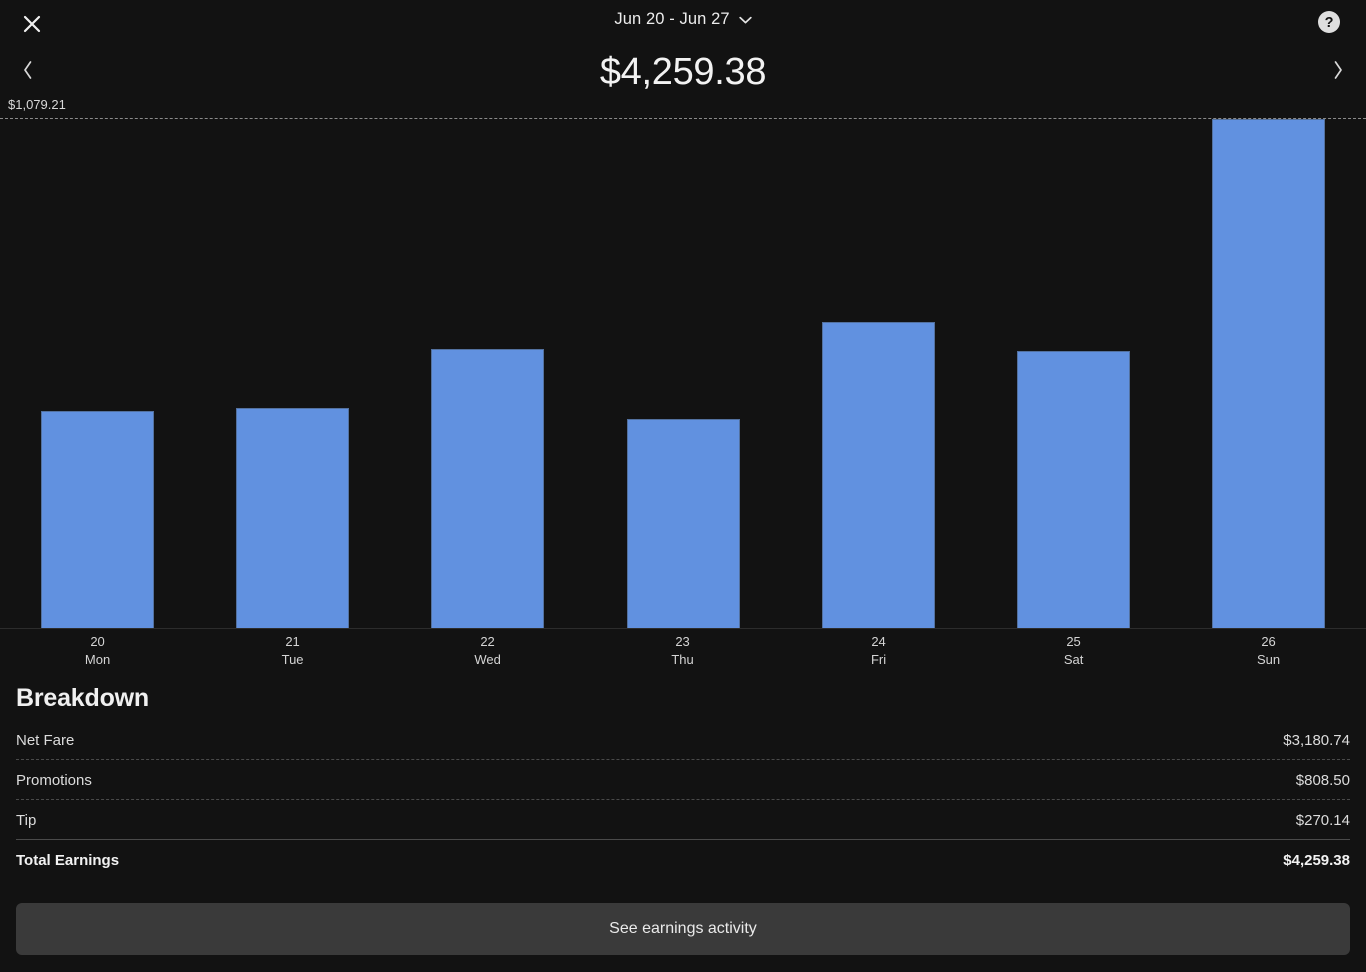 This screenshot has width=1366, height=972. Describe the element at coordinates (1322, 780) in the screenshot. I see `breakdown-value: $808.50` at that location.